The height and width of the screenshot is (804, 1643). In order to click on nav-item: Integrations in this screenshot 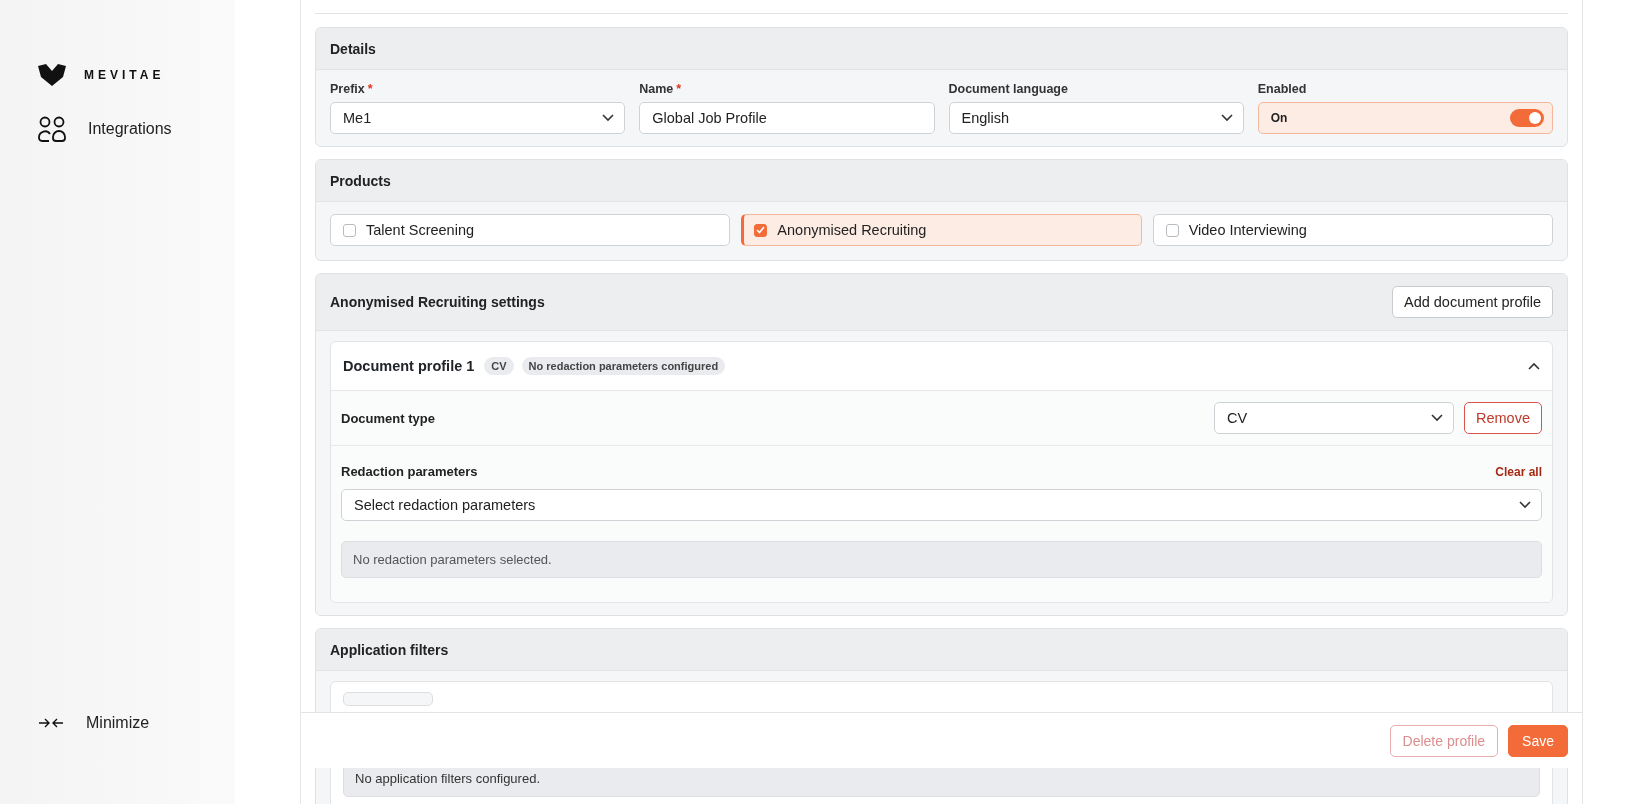, I will do `click(136, 129)`.